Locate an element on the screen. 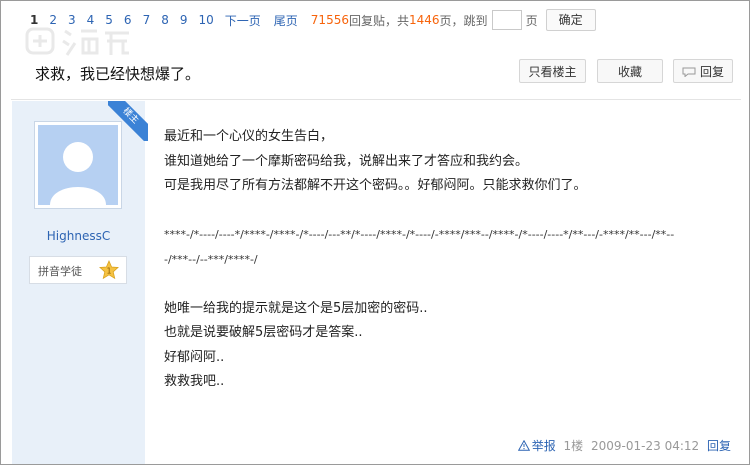 The width and height of the screenshot is (750, 465). favorite-button: 收藏 is located at coordinates (630, 71).